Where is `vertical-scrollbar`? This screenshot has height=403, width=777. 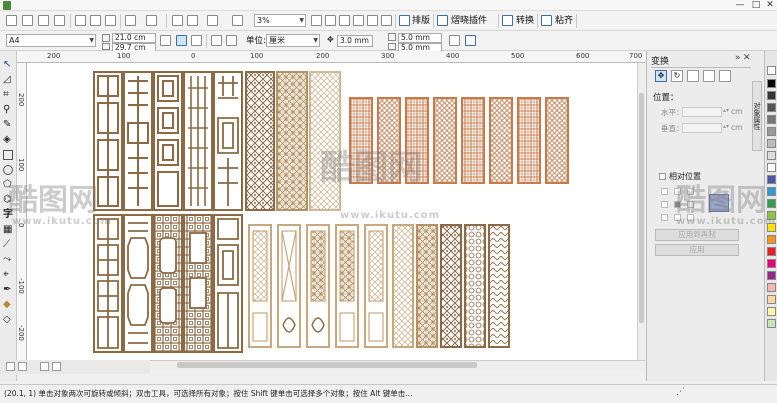
vertical-scrollbar is located at coordinates (641, 211).